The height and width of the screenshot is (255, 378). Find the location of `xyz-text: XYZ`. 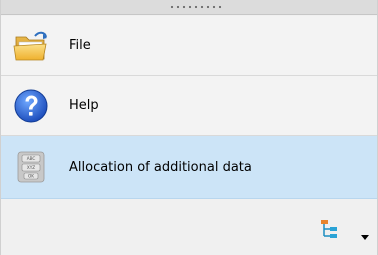

xyz-text: XYZ is located at coordinates (31, 167).